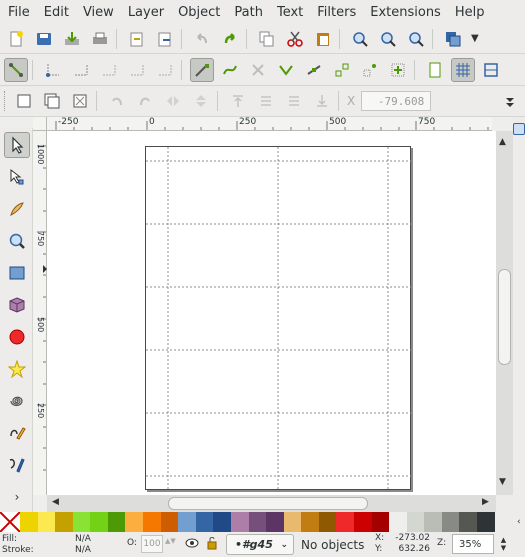 This screenshot has width=525, height=557. What do you see at coordinates (388, 39) in the screenshot?
I see `zoom-drawing-icon` at bounding box center [388, 39].